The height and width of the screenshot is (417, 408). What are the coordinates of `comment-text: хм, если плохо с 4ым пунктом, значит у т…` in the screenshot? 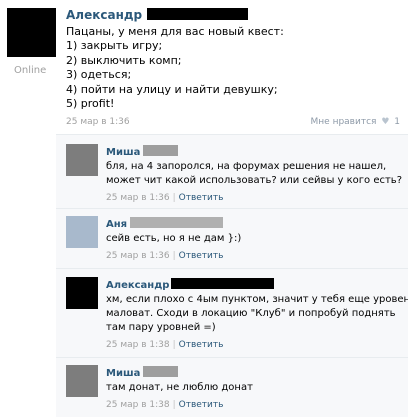 It's located at (257, 313).